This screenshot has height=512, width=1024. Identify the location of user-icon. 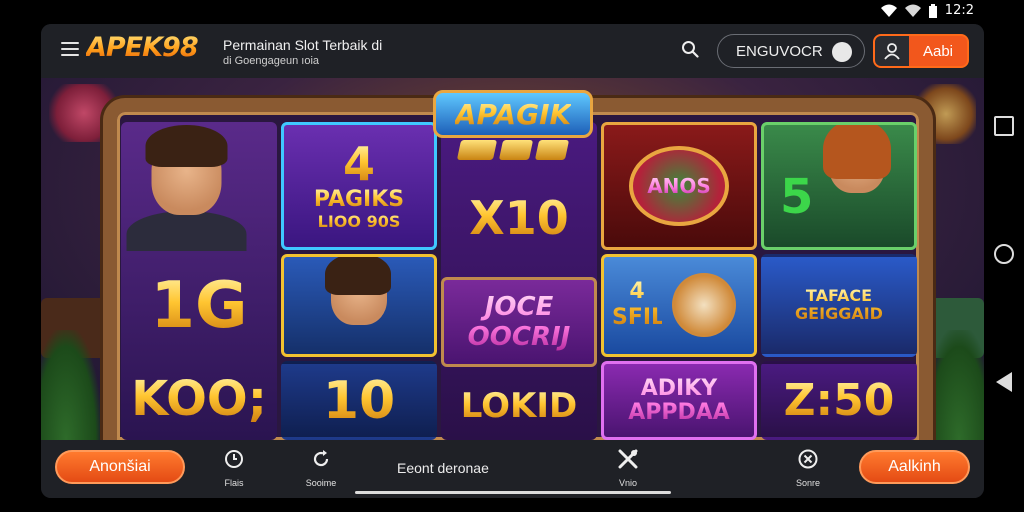
(892, 51).